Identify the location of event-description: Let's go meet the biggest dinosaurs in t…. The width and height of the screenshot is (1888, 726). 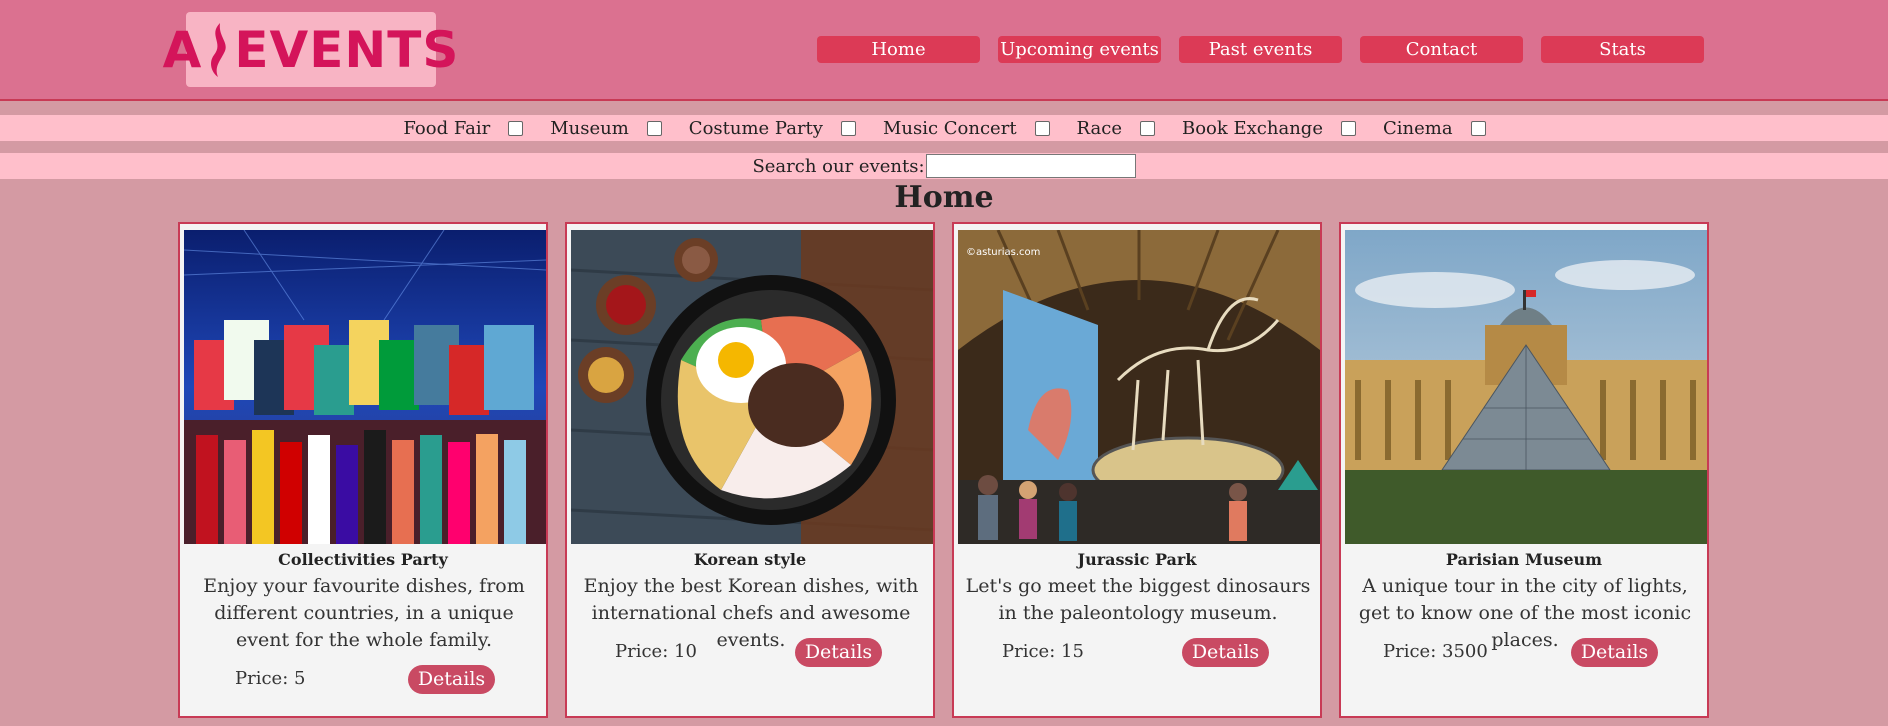
(1138, 599).